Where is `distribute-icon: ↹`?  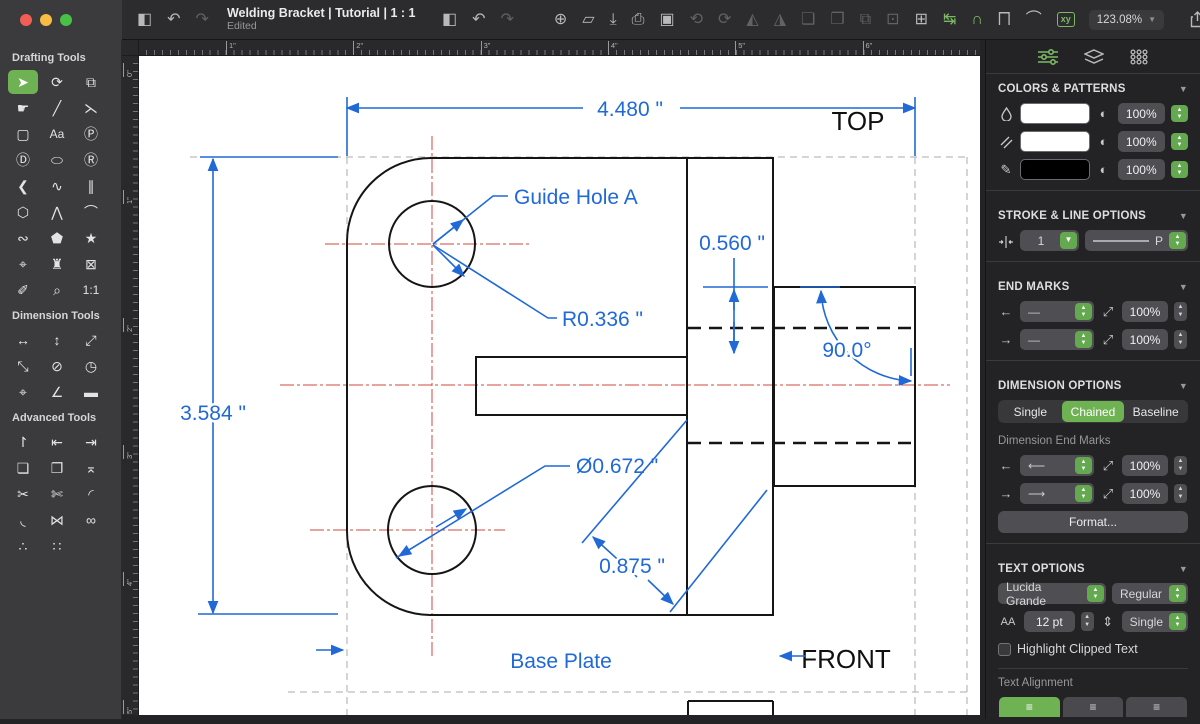
distribute-icon: ↹ is located at coordinates (949, 19).